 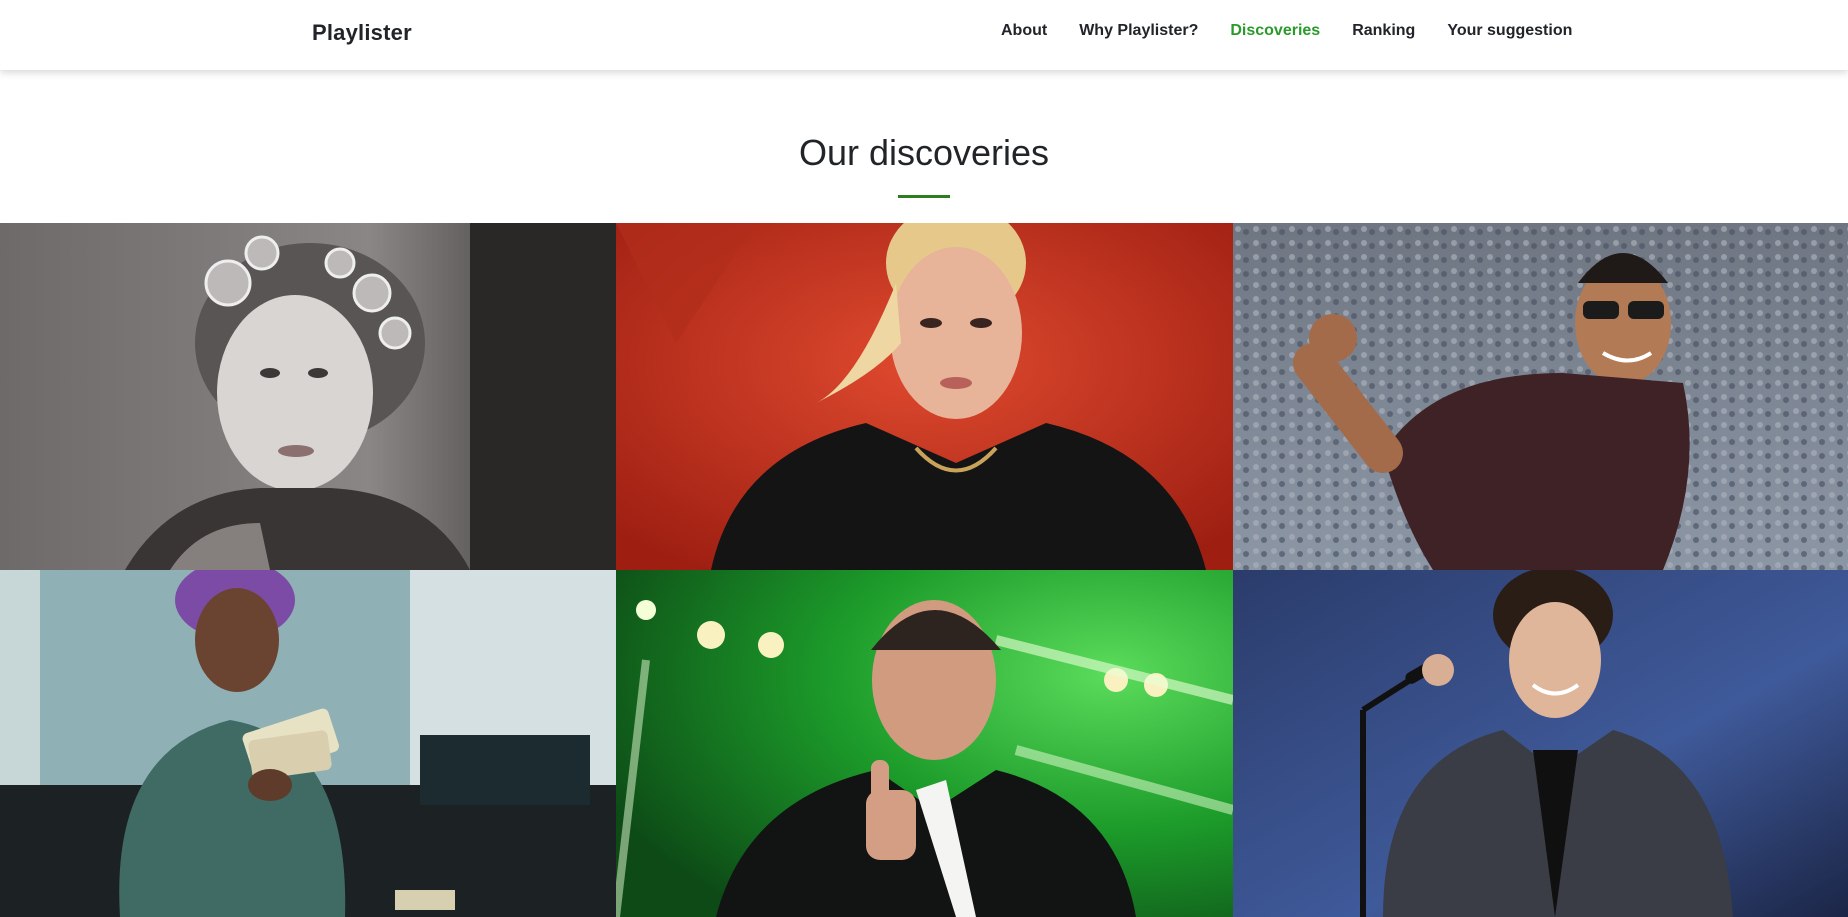 I want to click on photo-man-counting-money, so click(x=308, y=743).